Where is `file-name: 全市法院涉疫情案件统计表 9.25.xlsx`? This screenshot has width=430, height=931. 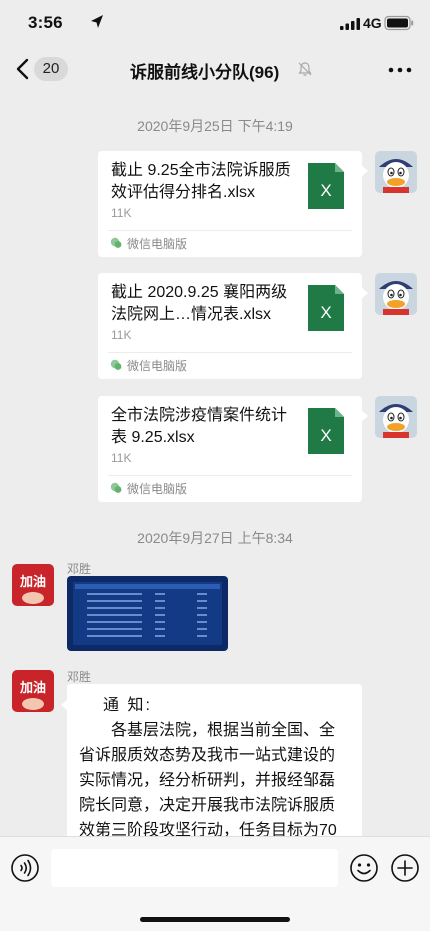
file-name: 全市法院涉疫情案件统计表 9.25.xlsx is located at coordinates (199, 426).